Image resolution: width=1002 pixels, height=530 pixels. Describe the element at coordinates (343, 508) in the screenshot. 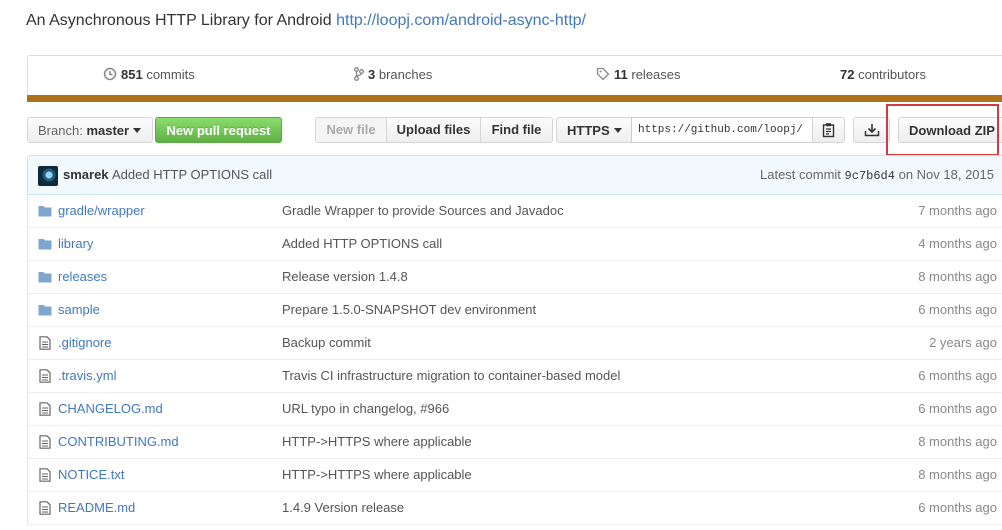

I see `file-commit-message: 1.4.9 Version release` at that location.